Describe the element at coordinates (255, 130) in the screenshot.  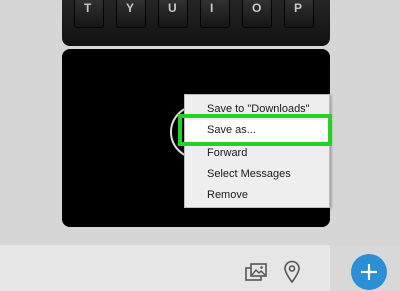
I see `highlight-outline` at that location.